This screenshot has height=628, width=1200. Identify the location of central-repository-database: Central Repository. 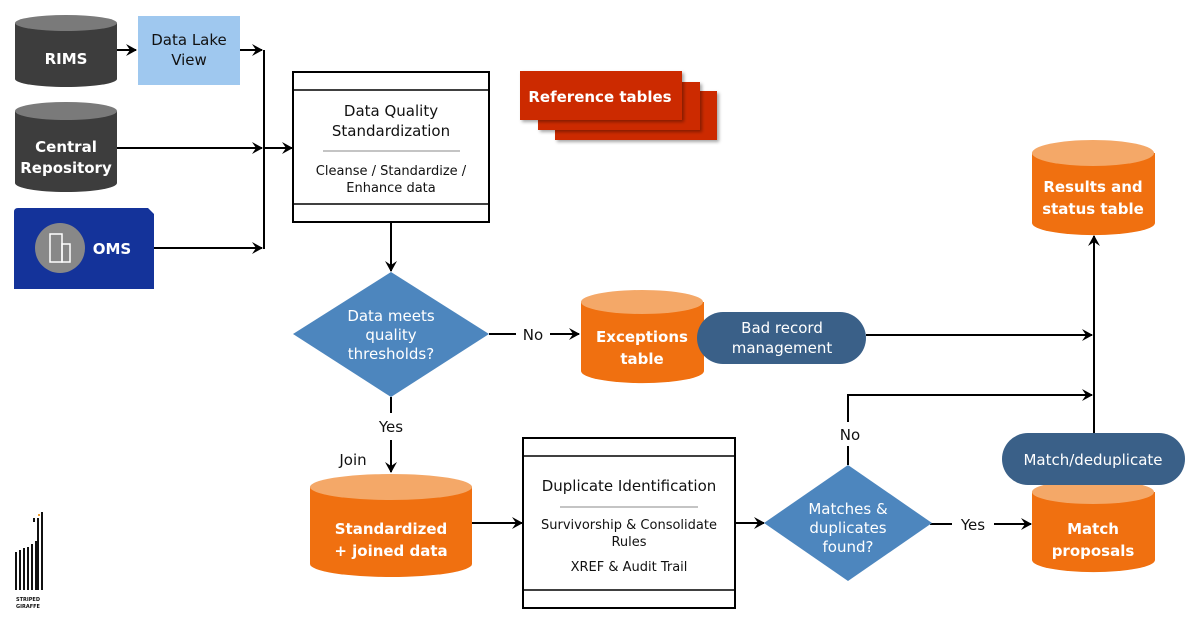
(66, 147).